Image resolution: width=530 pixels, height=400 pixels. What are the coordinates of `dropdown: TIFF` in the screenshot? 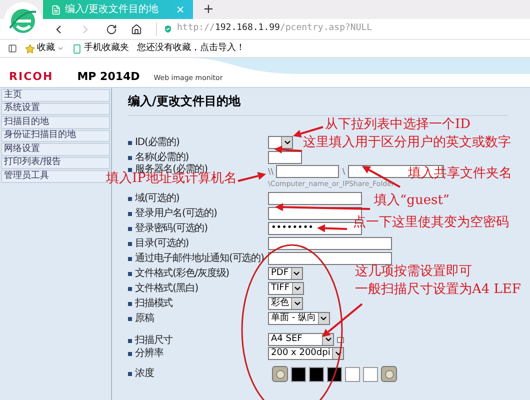 It's located at (286, 288).